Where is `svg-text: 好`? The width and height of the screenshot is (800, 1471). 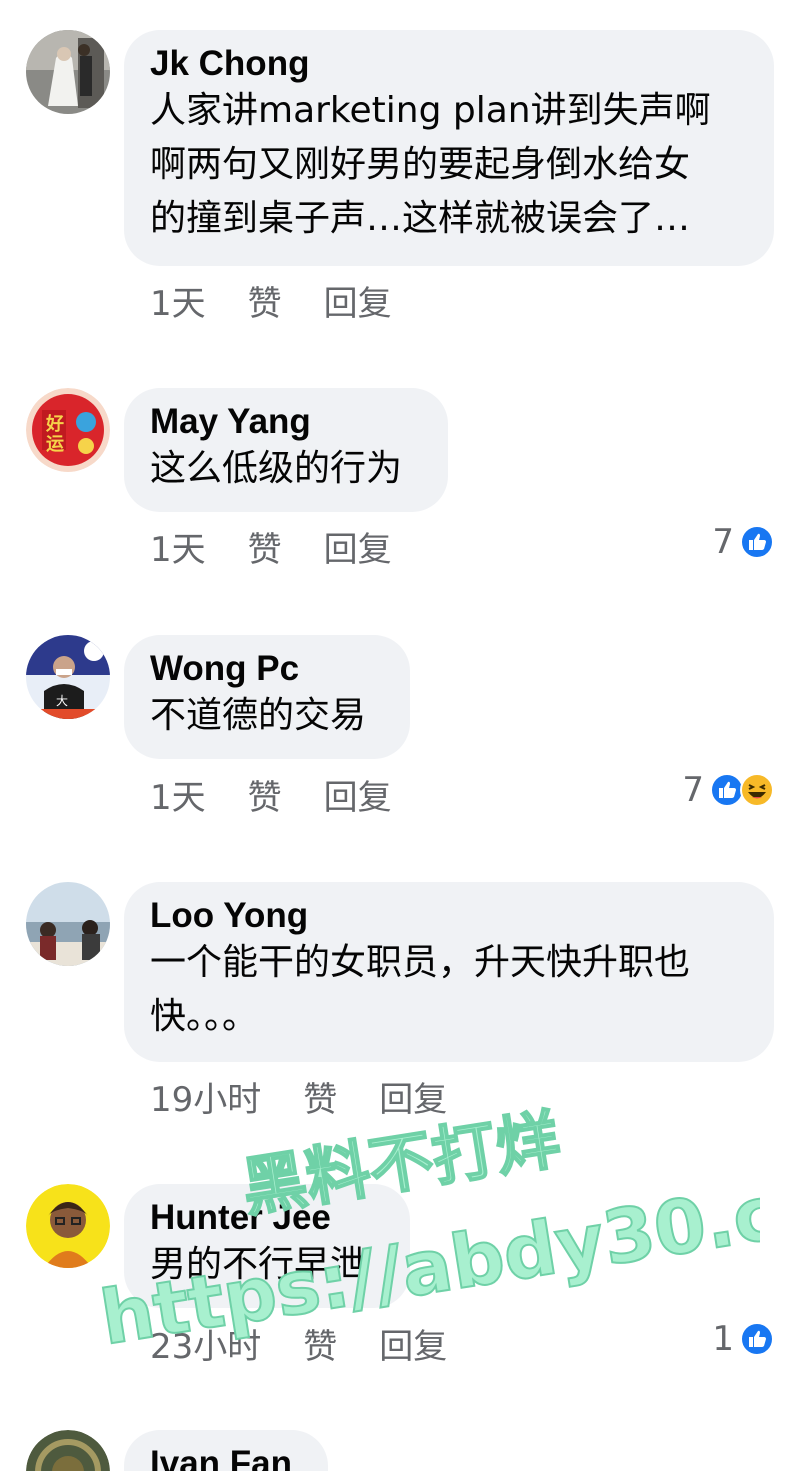
svg-text: 好 is located at coordinates (54, 424).